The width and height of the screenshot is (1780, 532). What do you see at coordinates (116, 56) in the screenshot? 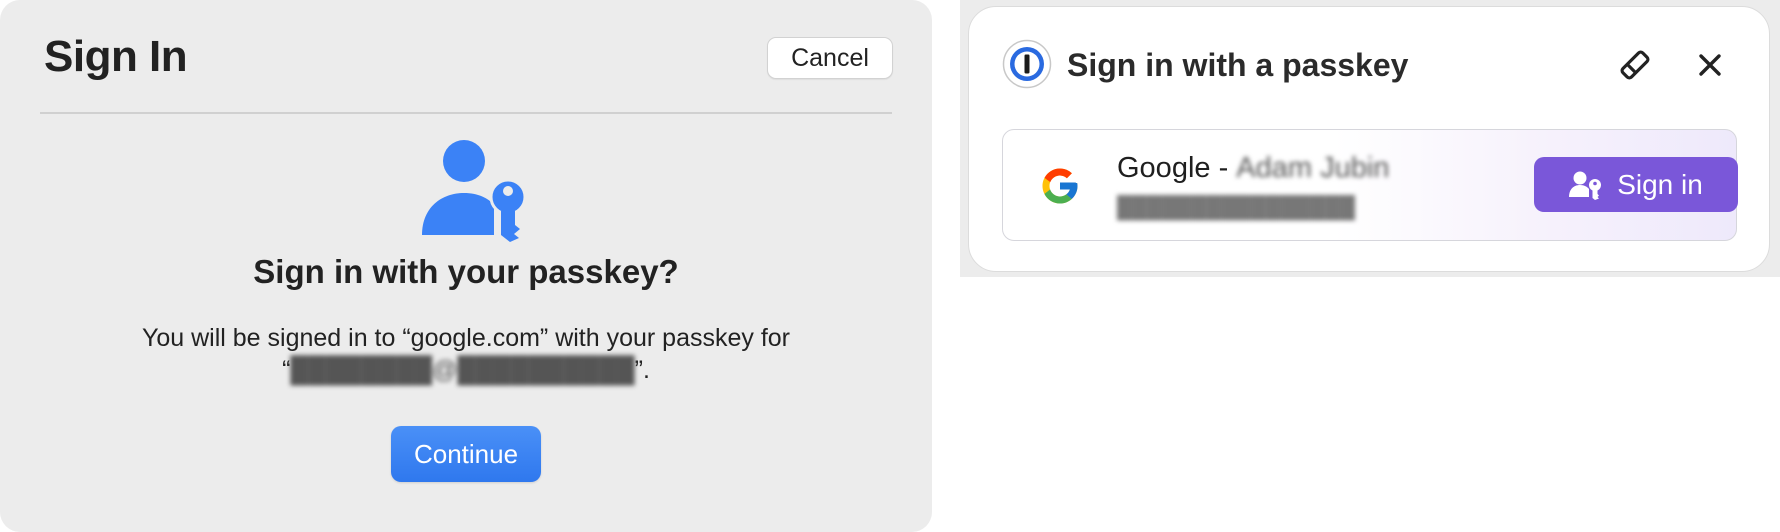
I see `sheet-title: Sign In` at bounding box center [116, 56].